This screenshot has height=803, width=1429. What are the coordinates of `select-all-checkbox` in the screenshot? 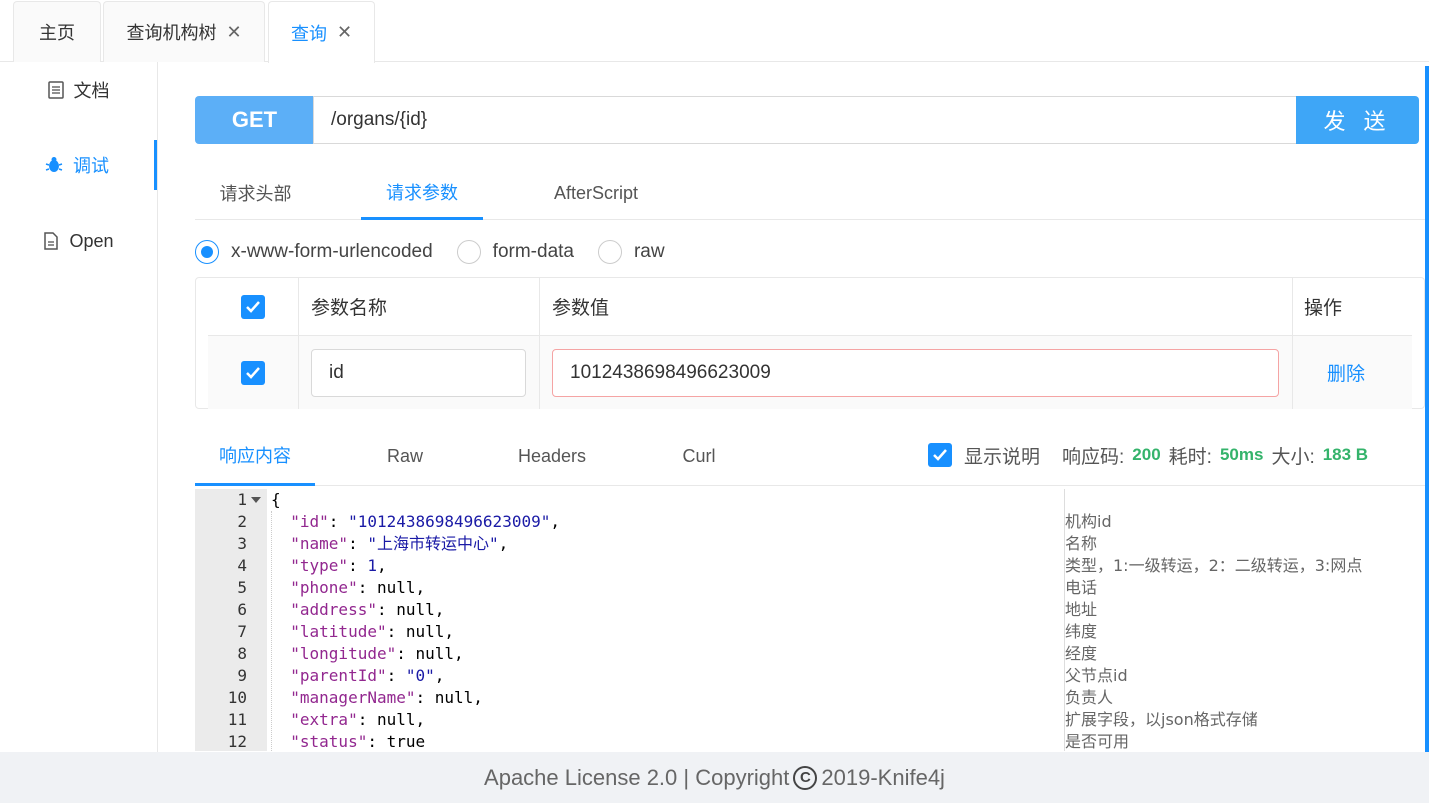 It's located at (253, 306).